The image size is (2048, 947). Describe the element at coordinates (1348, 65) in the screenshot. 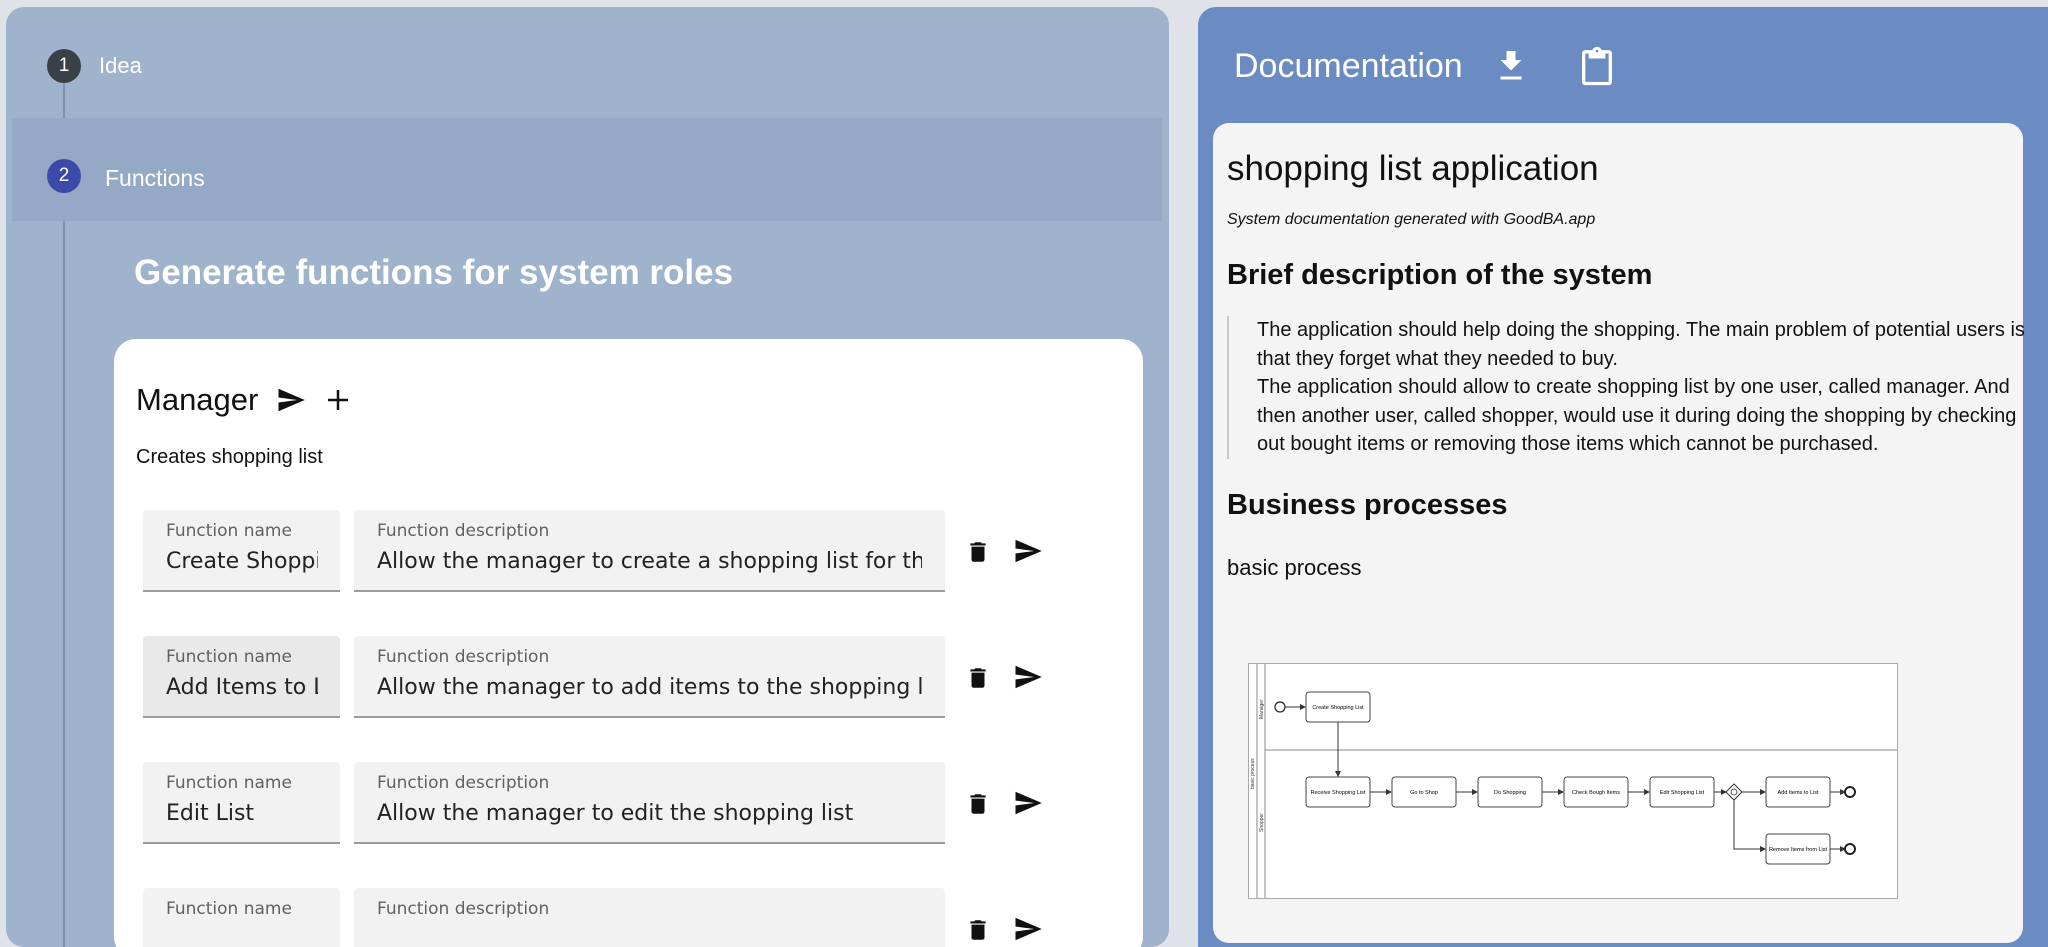

I see `documentation-title: Documentation` at that location.